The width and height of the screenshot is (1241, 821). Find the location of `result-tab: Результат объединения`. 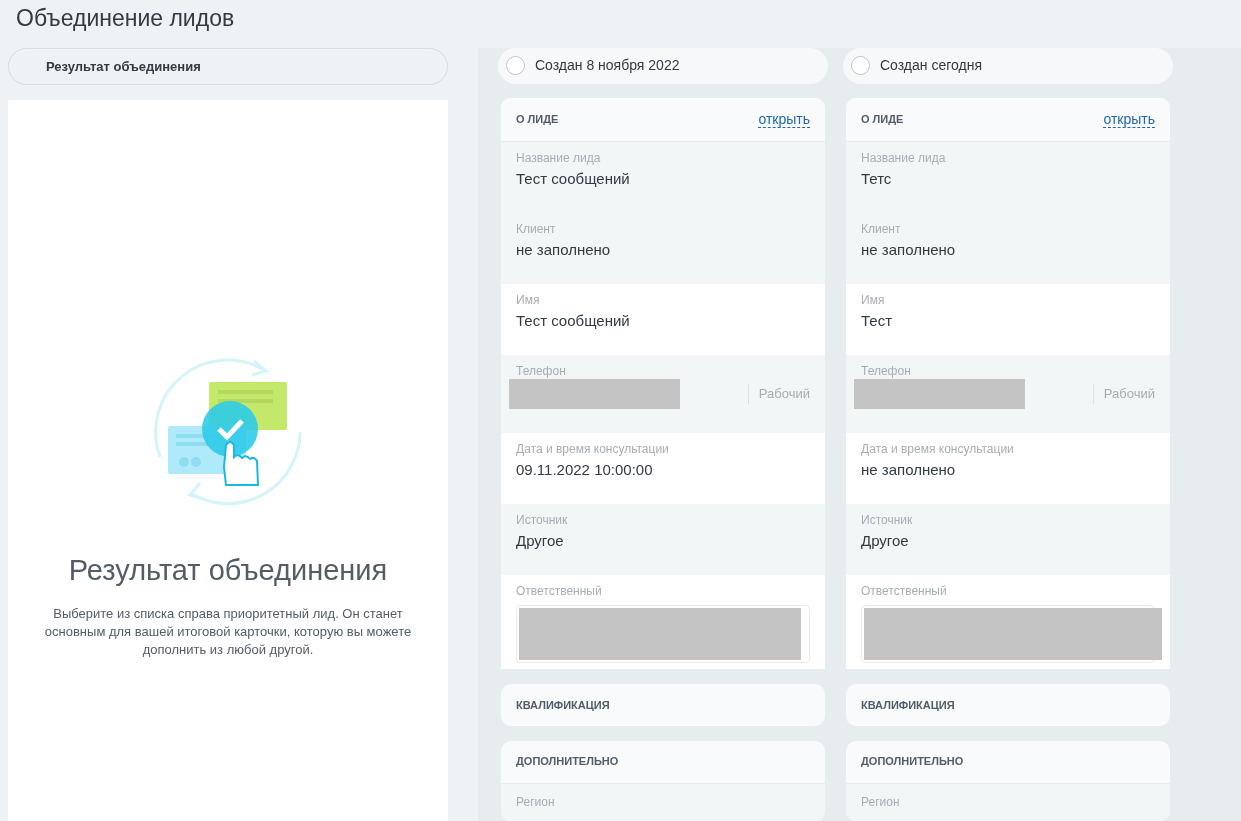

result-tab: Результат объединения is located at coordinates (228, 66).